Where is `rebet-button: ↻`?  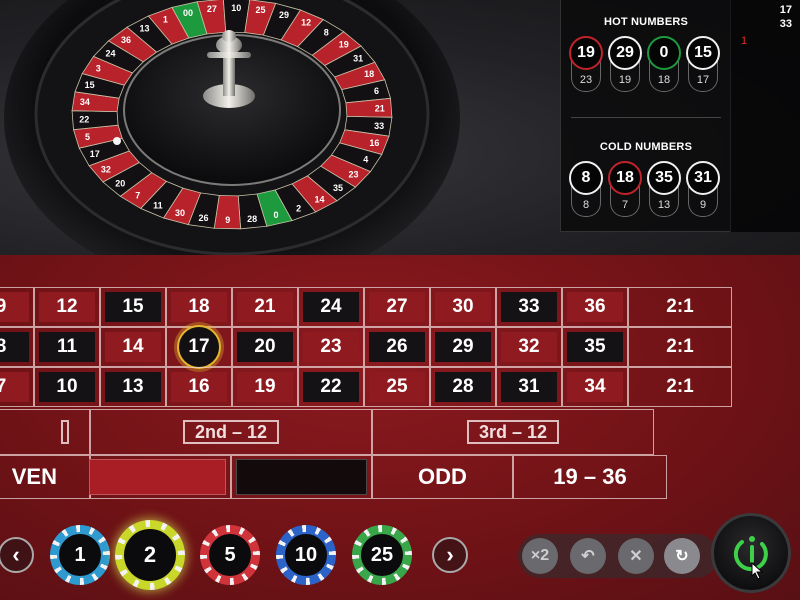 rebet-button: ↻ is located at coordinates (682, 556).